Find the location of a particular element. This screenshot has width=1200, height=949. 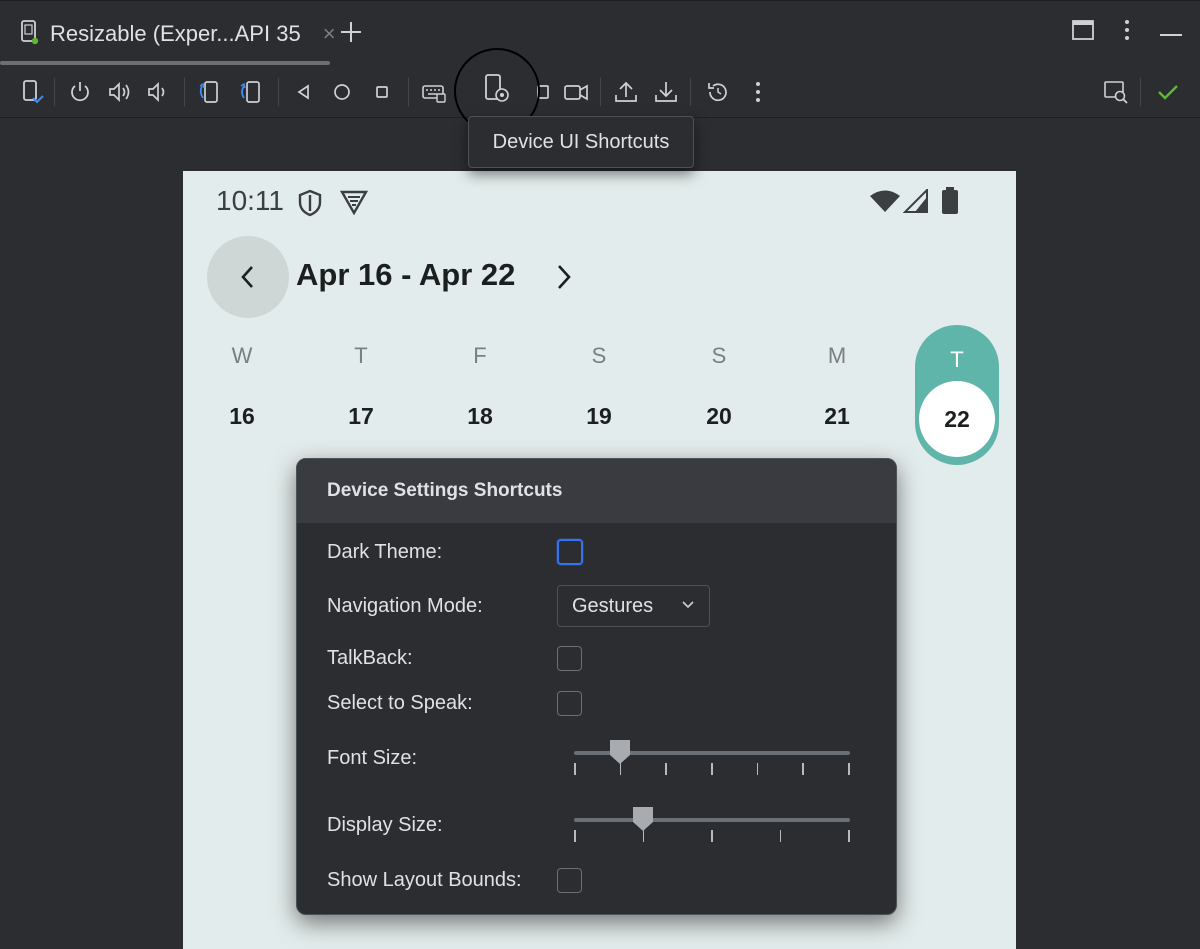

home-icon is located at coordinates (342, 92).